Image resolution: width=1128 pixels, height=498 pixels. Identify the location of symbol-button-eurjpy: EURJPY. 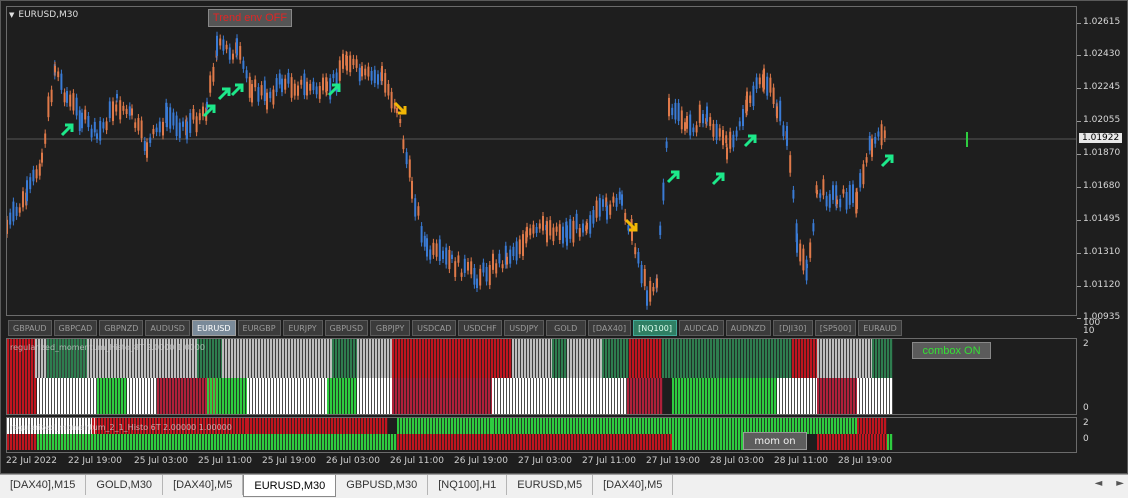
(302, 328).